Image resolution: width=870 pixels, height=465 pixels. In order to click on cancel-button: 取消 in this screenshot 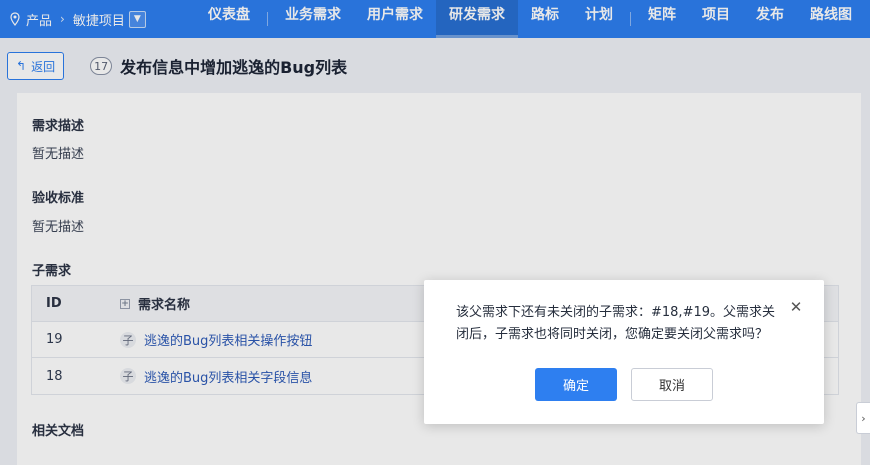, I will do `click(672, 384)`.